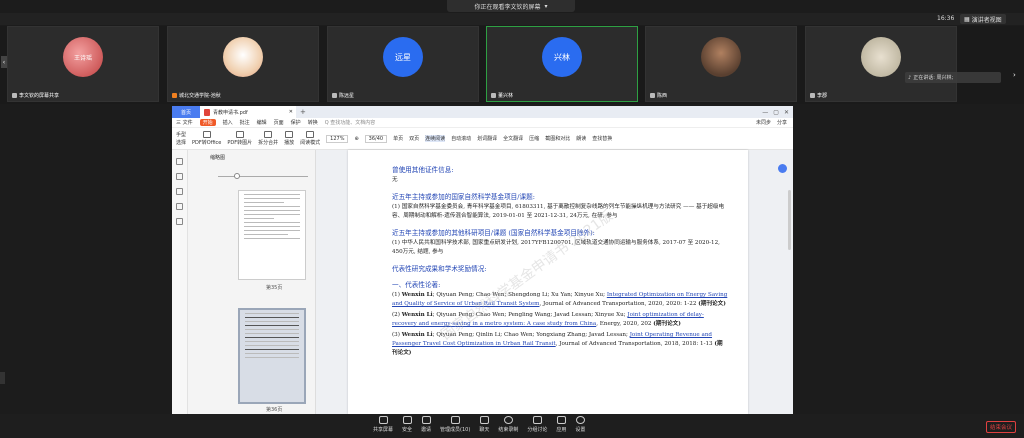 The height and width of the screenshot is (438, 1024). What do you see at coordinates (383, 420) in the screenshot?
I see `screen-icon` at bounding box center [383, 420].